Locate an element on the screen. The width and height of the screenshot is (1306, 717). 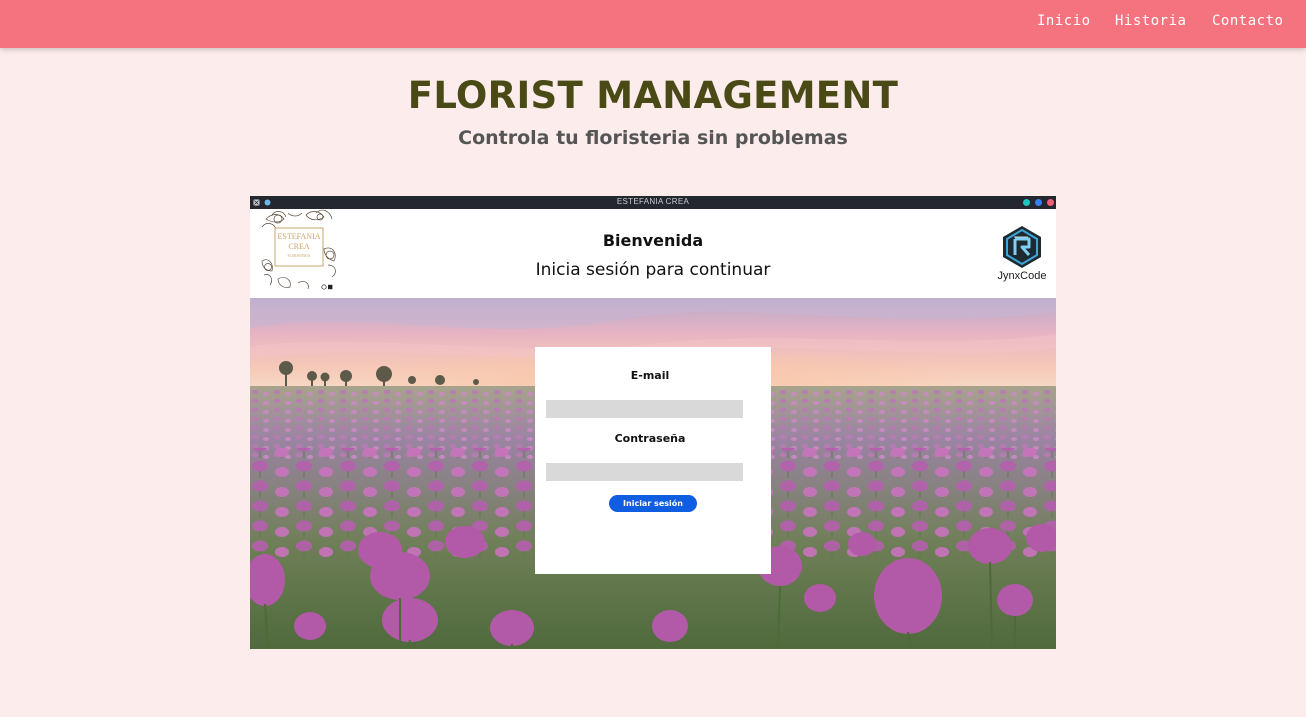
jynxcode-hex-icon is located at coordinates (1022, 247).